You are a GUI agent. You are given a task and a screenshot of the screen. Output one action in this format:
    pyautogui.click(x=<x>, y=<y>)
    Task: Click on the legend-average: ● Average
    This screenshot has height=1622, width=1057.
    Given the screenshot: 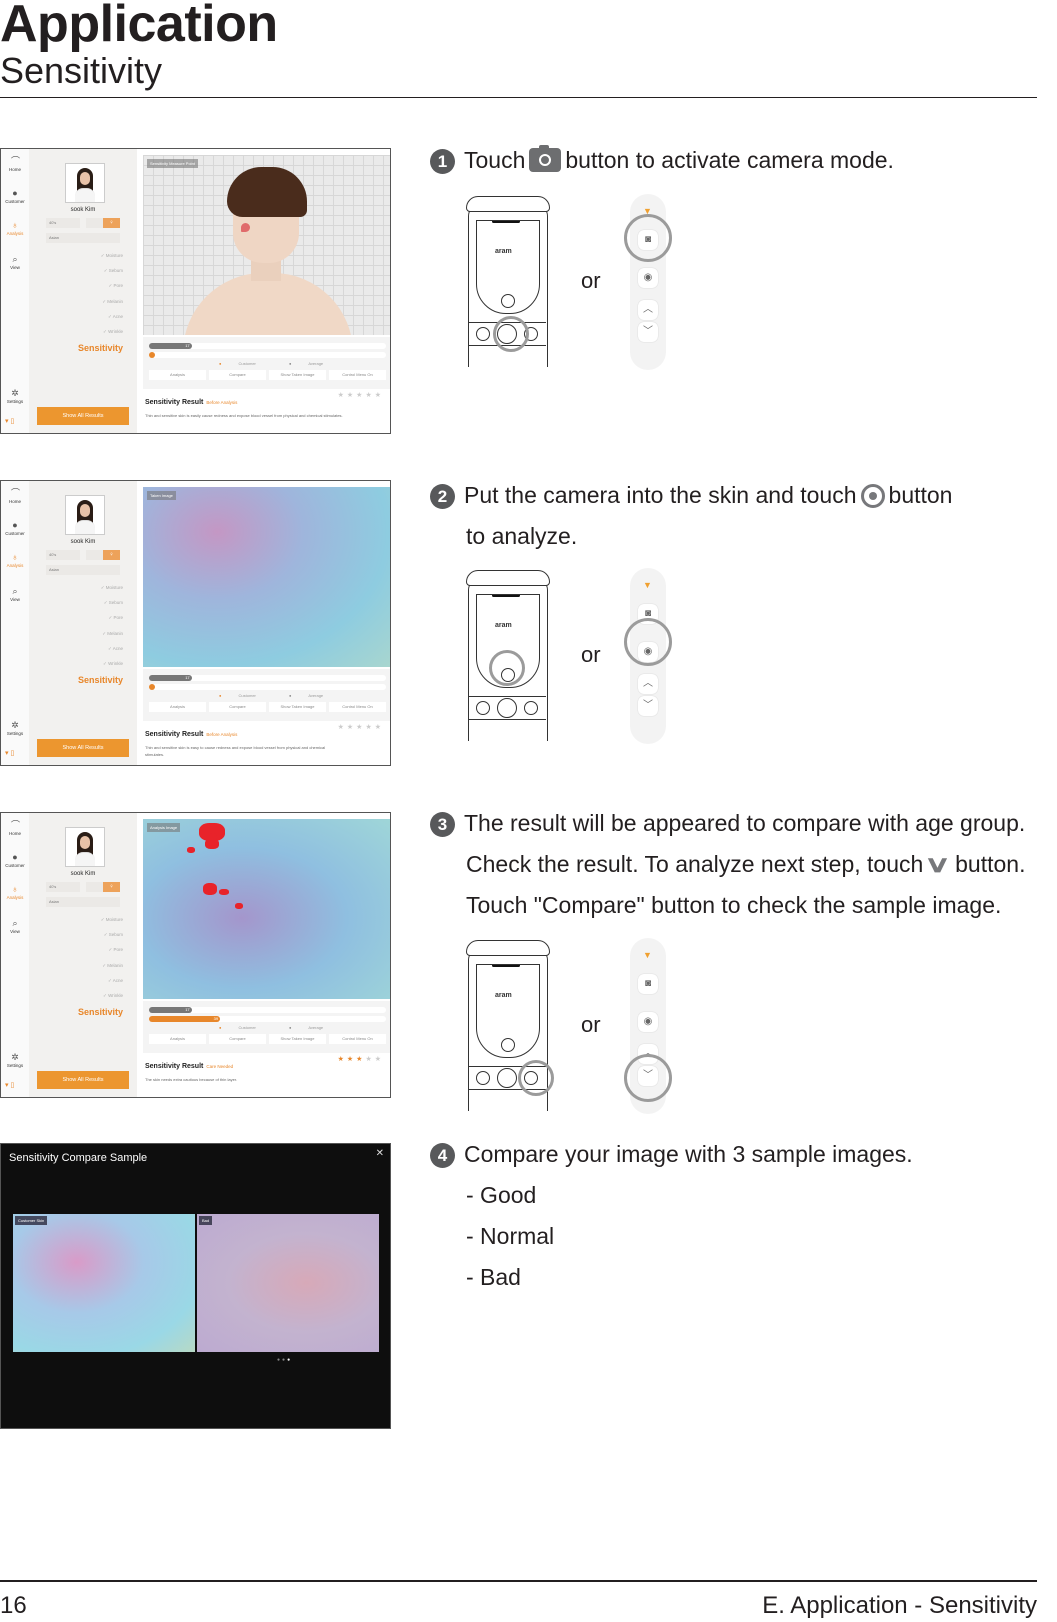 What is the action you would take?
    pyautogui.click(x=306, y=695)
    